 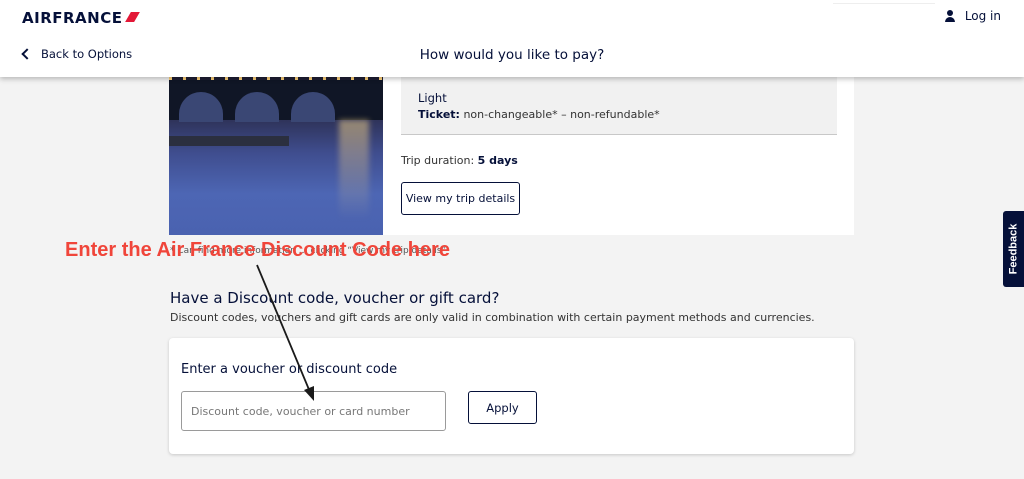 What do you see at coordinates (982, 16) in the screenshot?
I see `login-label: Log in` at bounding box center [982, 16].